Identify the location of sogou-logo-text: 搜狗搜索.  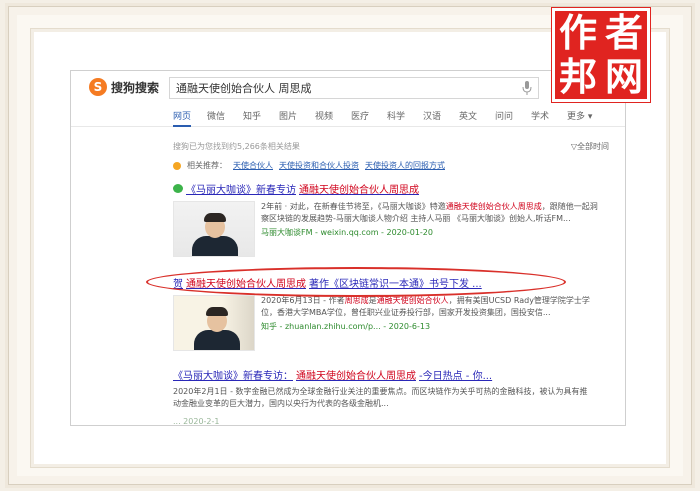
(135, 87).